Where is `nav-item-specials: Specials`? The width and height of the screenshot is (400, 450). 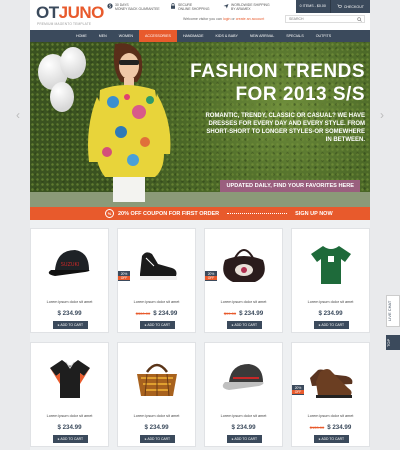 nav-item-specials: Specials is located at coordinates (295, 36).